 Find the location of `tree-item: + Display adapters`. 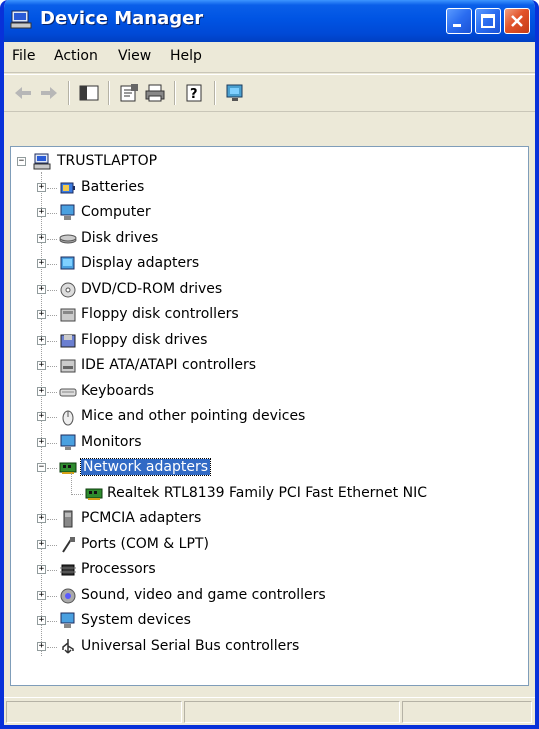

tree-item: + Display adapters is located at coordinates (265, 264).